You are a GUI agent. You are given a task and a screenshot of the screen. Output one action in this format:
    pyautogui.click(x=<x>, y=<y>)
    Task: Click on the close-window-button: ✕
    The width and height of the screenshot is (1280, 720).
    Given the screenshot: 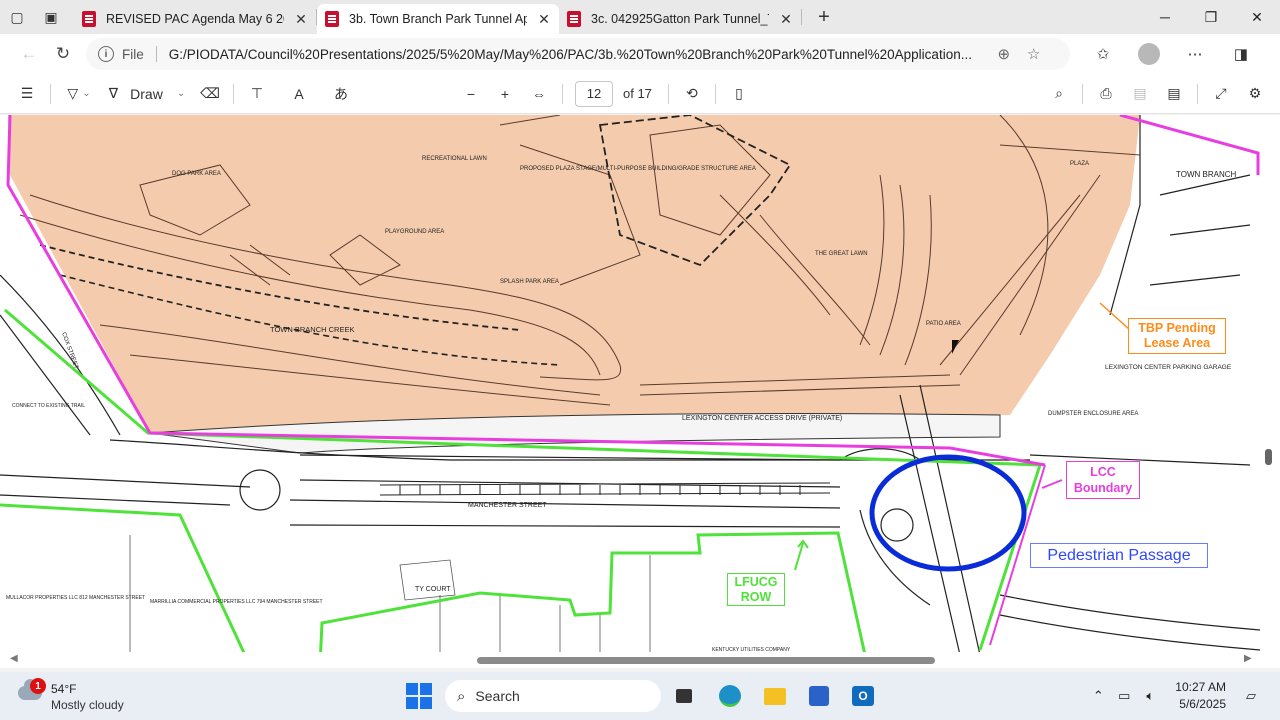 What is the action you would take?
    pyautogui.click(x=1257, y=17)
    